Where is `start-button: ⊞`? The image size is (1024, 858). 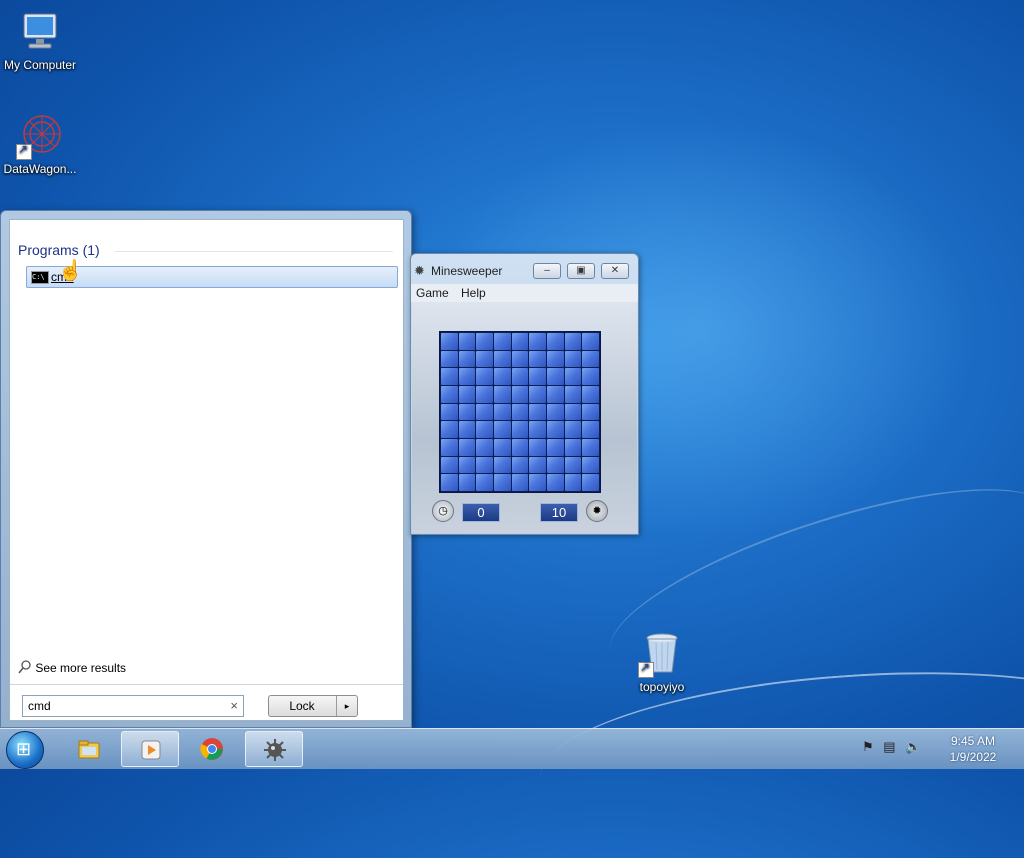 start-button: ⊞ is located at coordinates (25, 750).